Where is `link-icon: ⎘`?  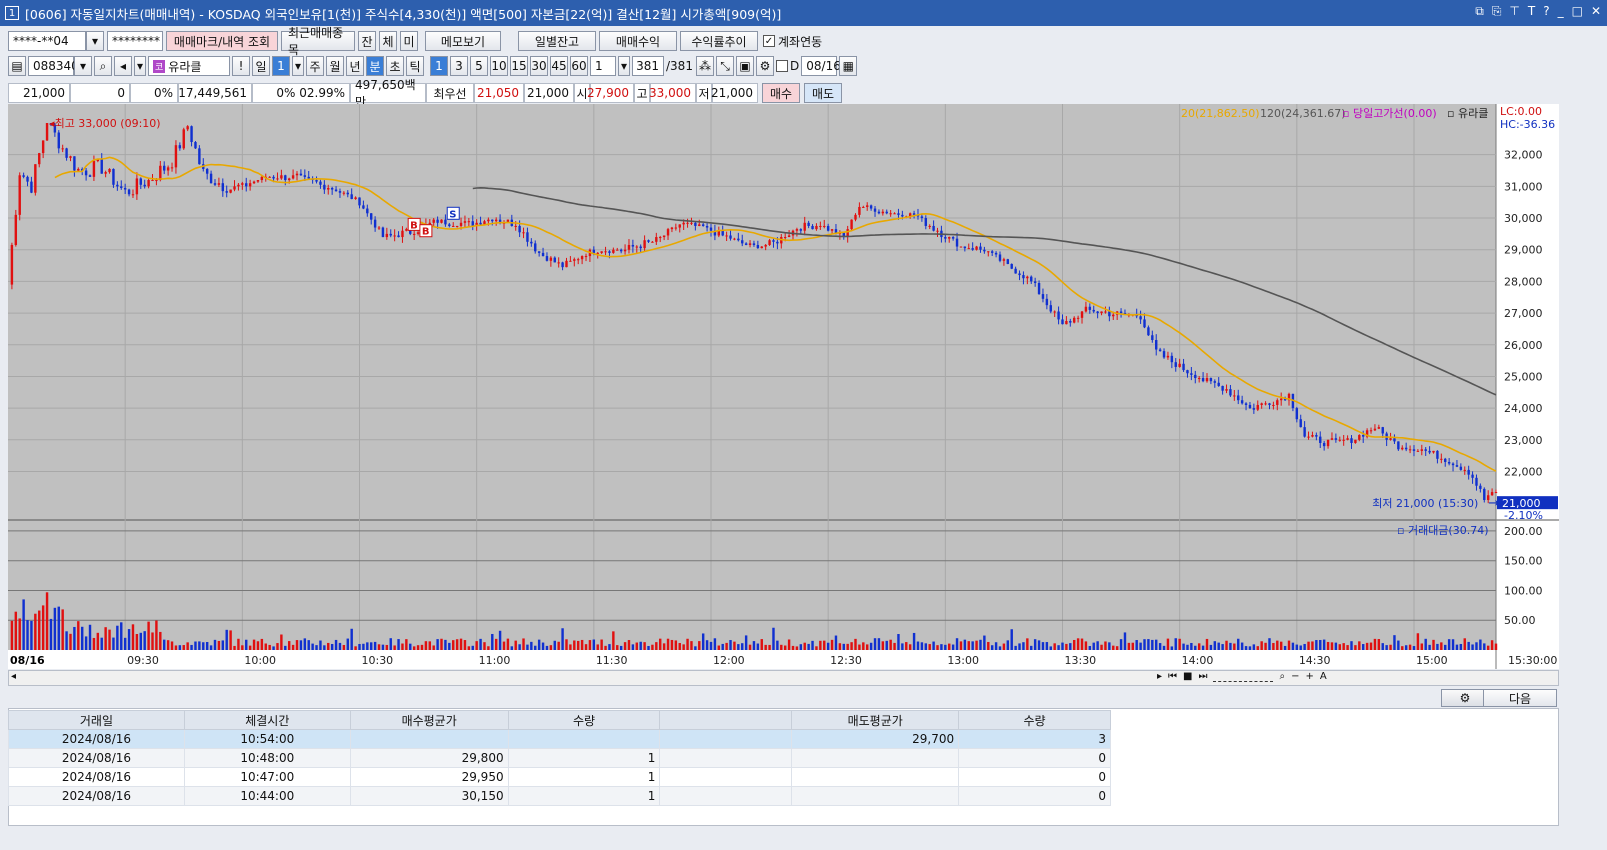
link-icon: ⎘ is located at coordinates (1497, 11).